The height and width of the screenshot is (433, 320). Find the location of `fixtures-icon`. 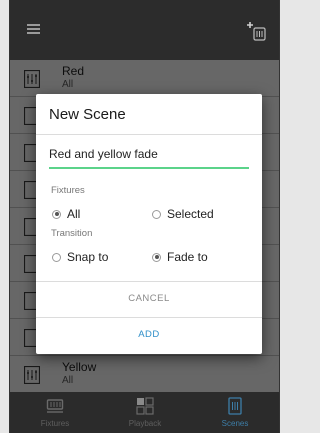

fixtures-icon is located at coordinates (55, 406).